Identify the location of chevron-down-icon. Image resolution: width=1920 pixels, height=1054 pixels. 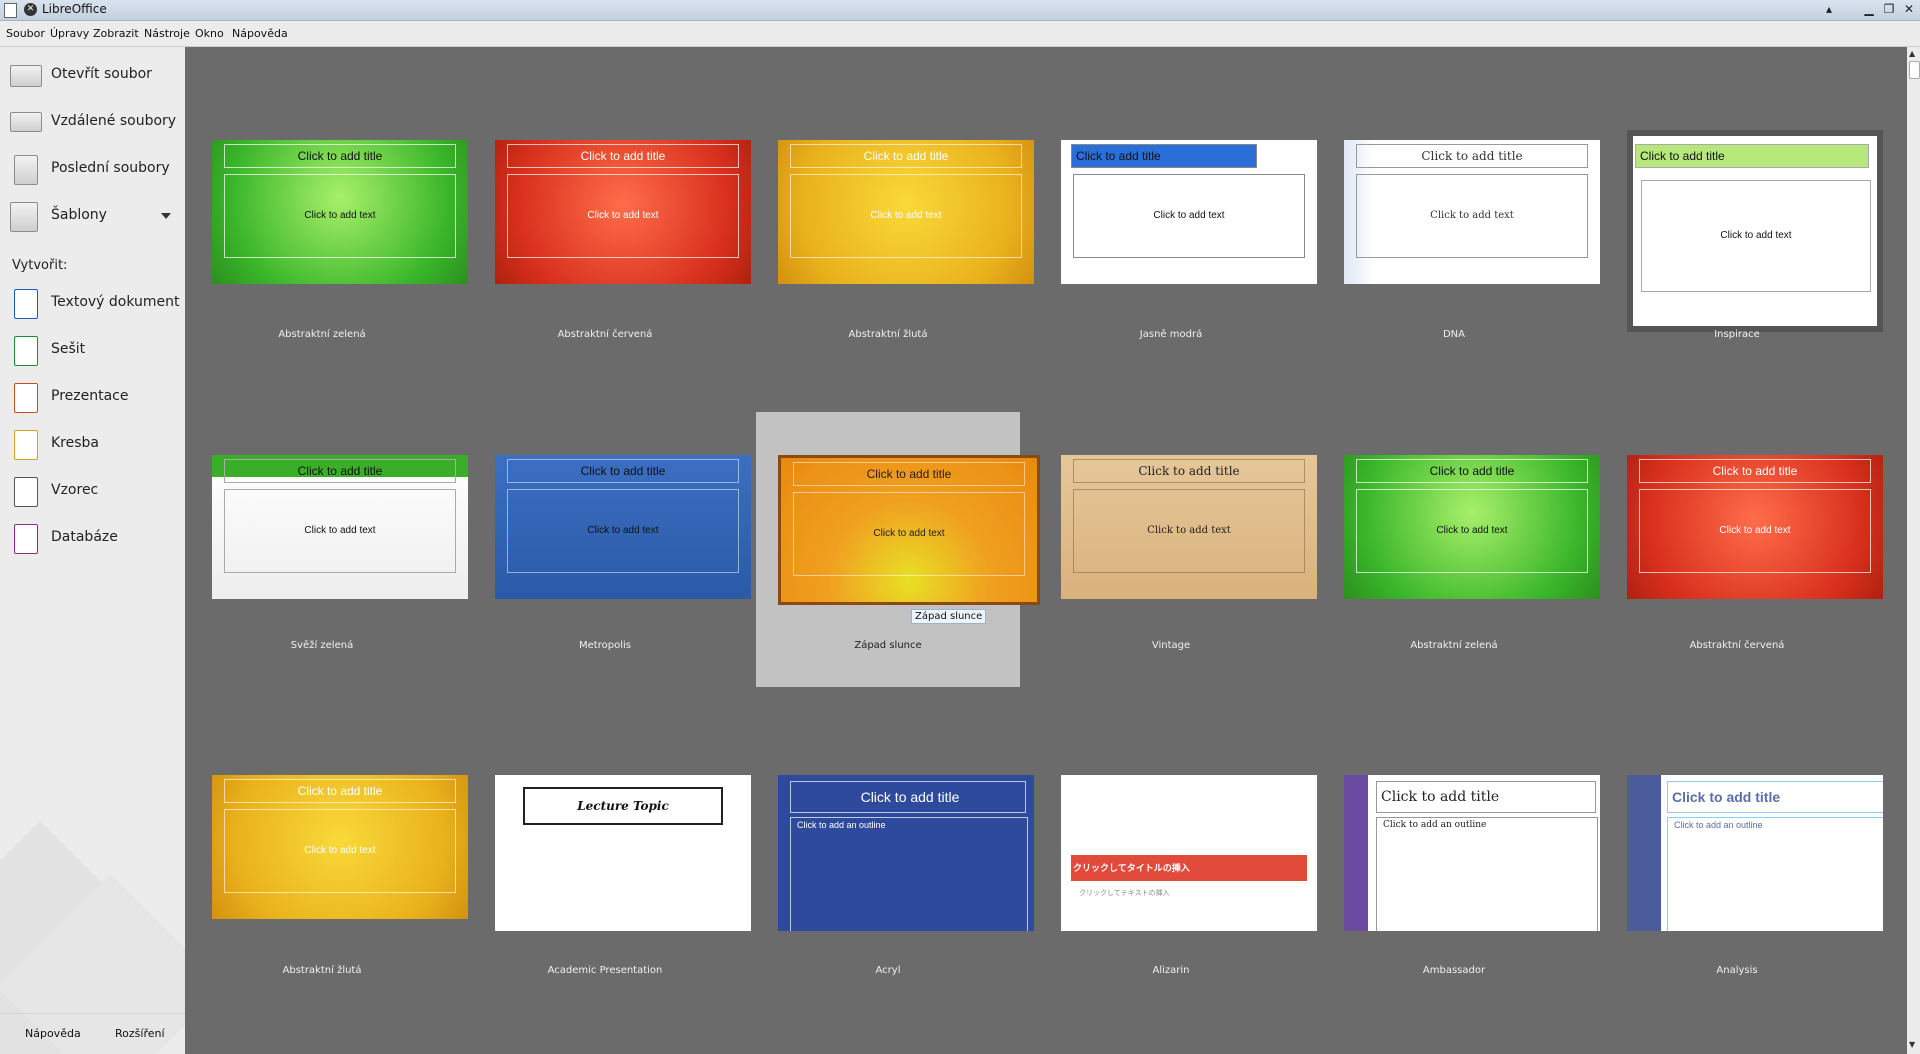
(166, 216).